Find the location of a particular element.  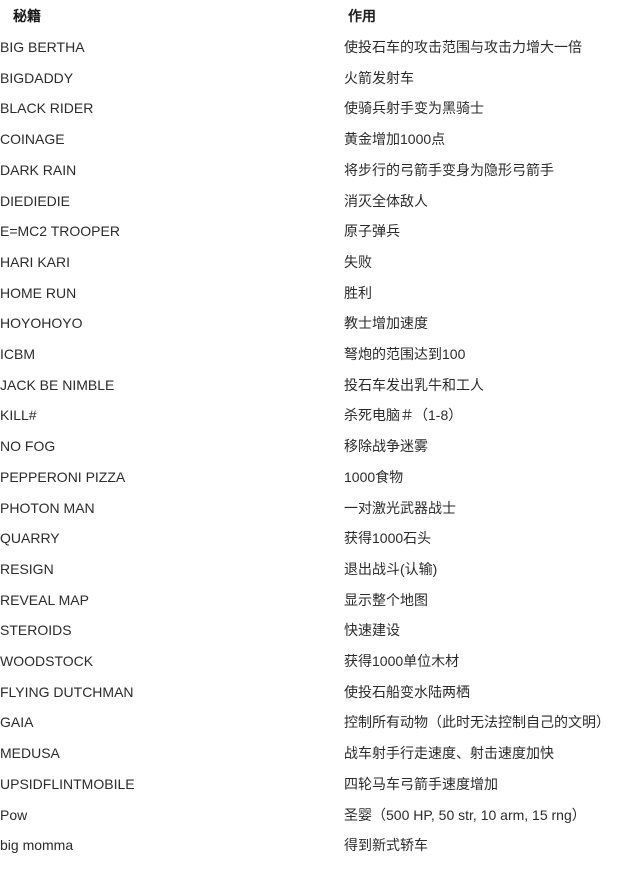

cheat-code-cell: UPSIDFLINTMOBILE is located at coordinates (67, 783).